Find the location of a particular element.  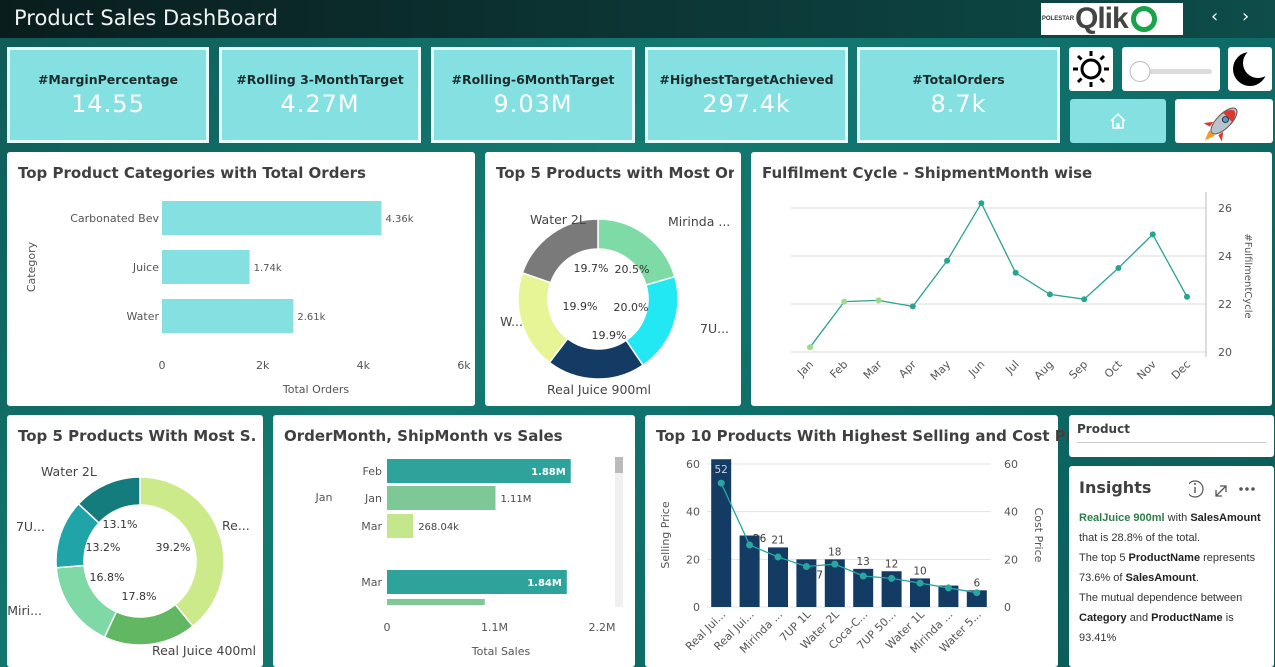

bar-data-label: 6 is located at coordinates (976, 583).